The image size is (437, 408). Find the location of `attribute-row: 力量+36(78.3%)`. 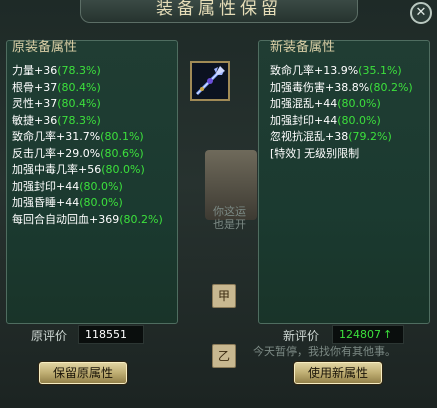

attribute-row: 力量+36(78.3%) is located at coordinates (87, 71).